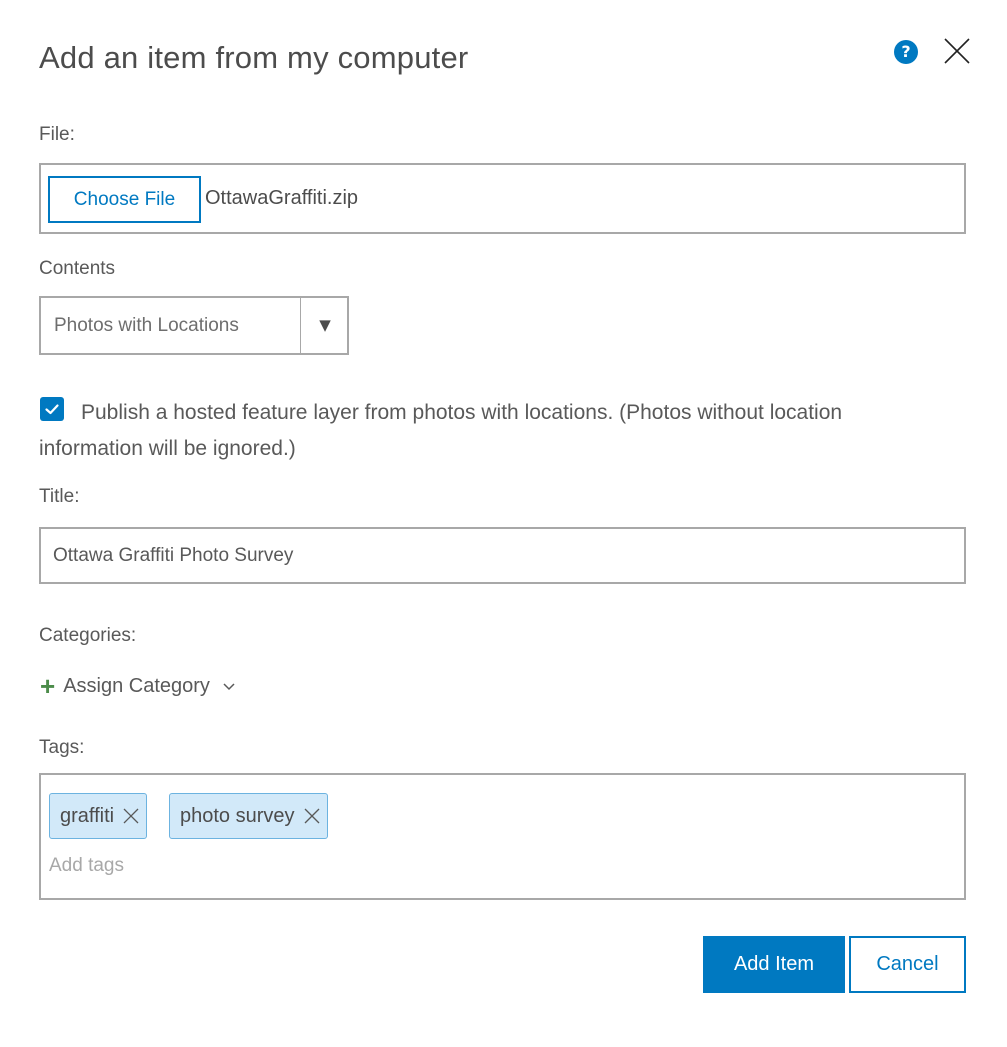 The width and height of the screenshot is (1007, 1047). What do you see at coordinates (502, 836) in the screenshot?
I see `tags-input: graffiti photo survey Add tags` at bounding box center [502, 836].